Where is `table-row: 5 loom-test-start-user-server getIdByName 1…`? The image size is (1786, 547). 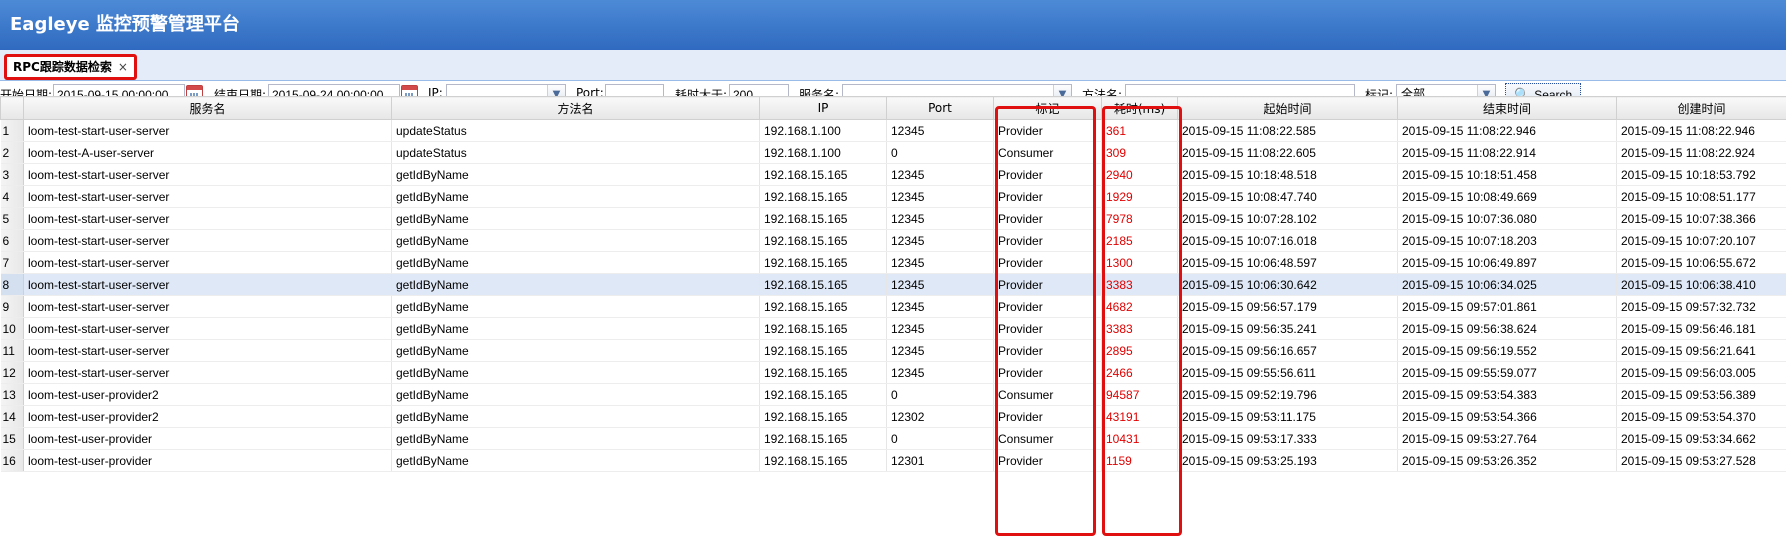 table-row: 5 loom-test-start-user-server getIdByName 1… is located at coordinates (893, 218).